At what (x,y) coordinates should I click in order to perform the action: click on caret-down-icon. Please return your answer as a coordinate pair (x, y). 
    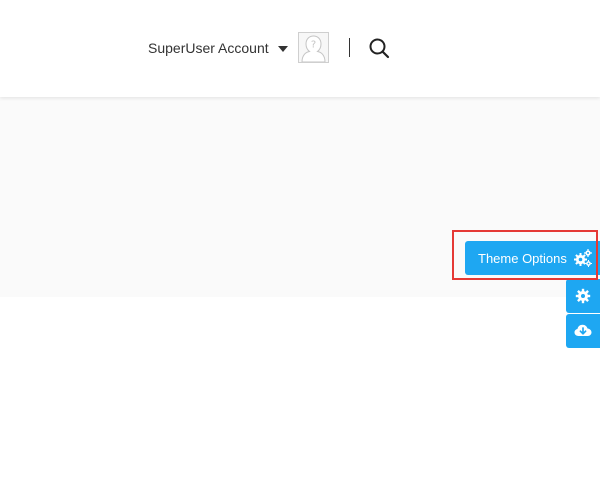
    Looking at the image, I should click on (282, 48).